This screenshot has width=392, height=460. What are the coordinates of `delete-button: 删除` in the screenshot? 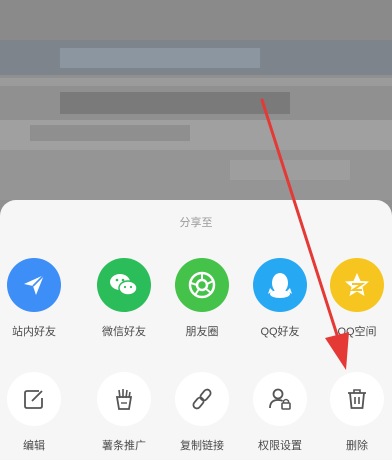 It's located at (355, 412).